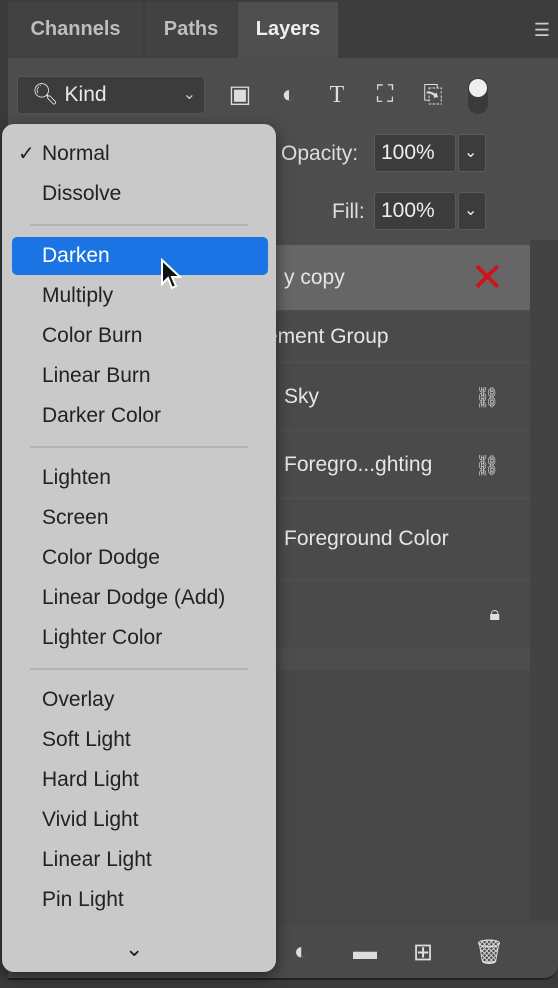 The image size is (558, 988). I want to click on menu-item-normal: ✓ Normal, so click(140, 154).